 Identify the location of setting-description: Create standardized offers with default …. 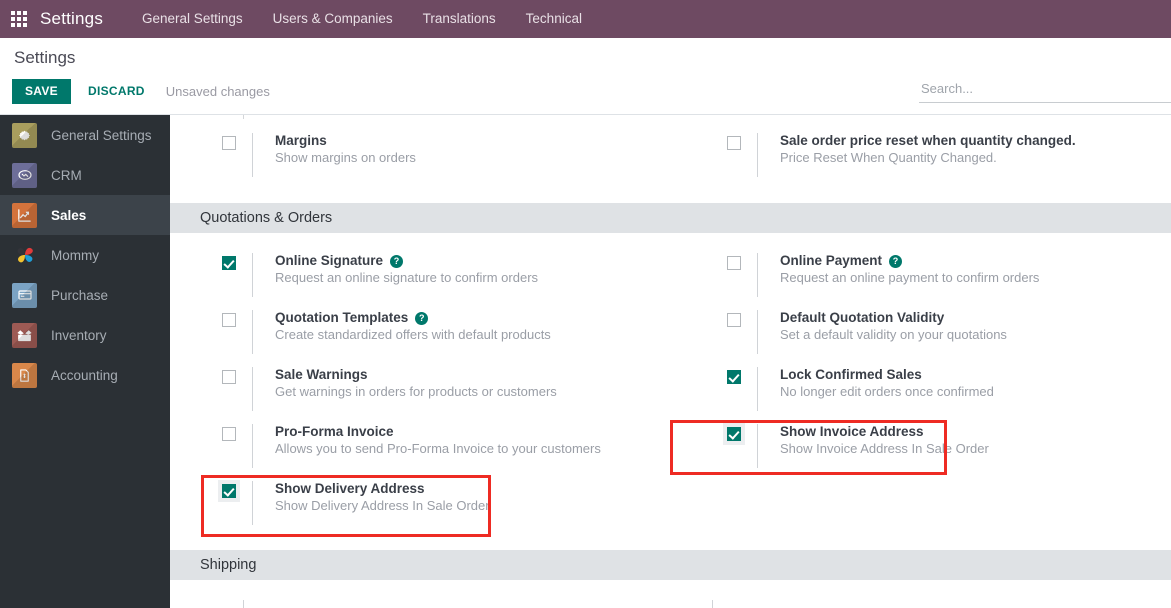
(413, 334).